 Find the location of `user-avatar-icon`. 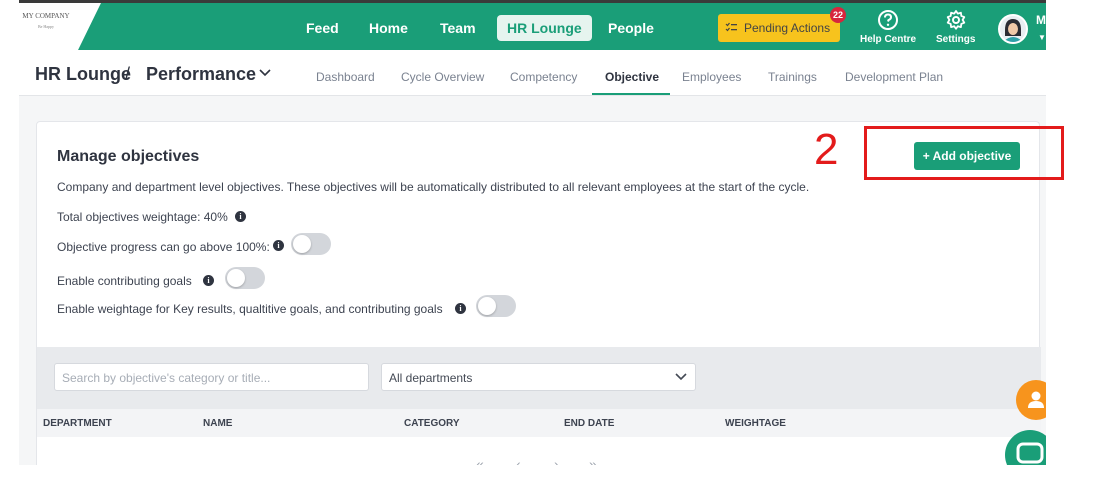

user-avatar-icon is located at coordinates (1013, 29).